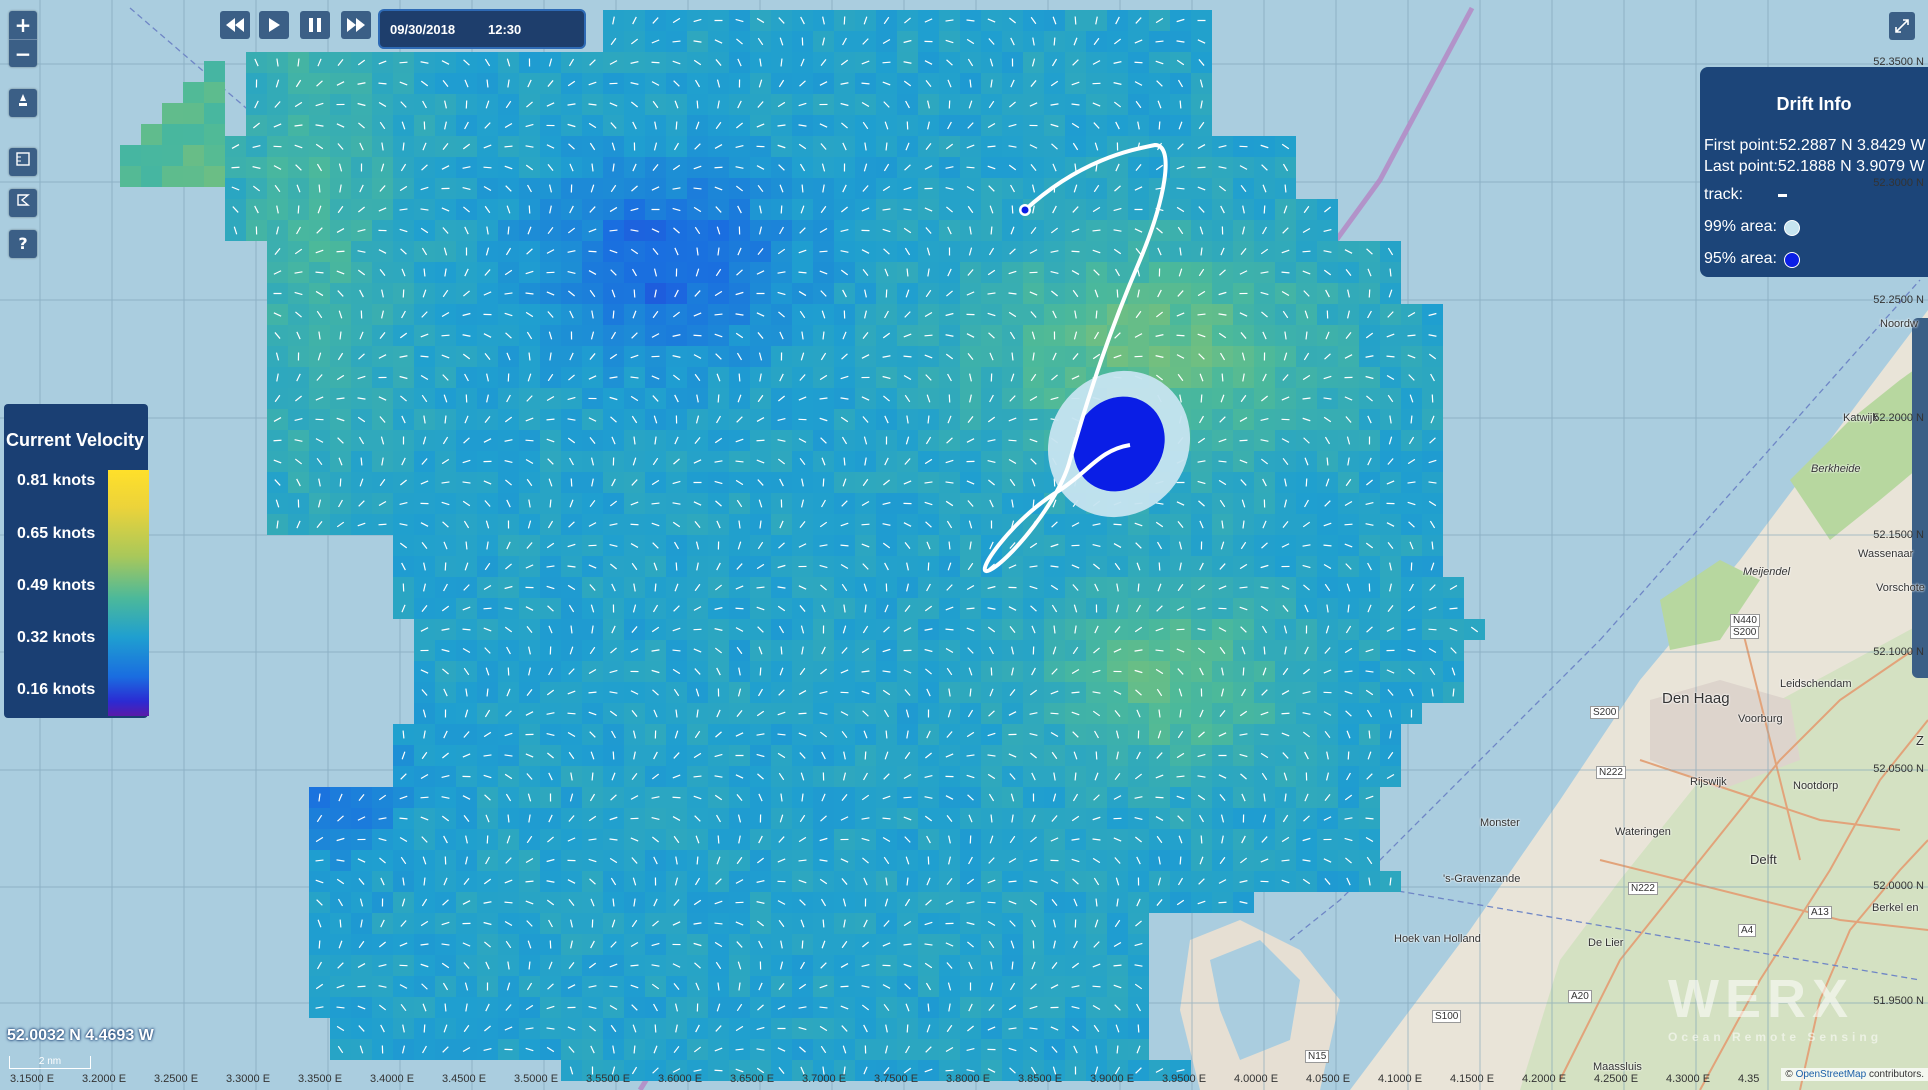 The image size is (1928, 1090). What do you see at coordinates (23, 39) in the screenshot?
I see `zoom-control: + −` at bounding box center [23, 39].